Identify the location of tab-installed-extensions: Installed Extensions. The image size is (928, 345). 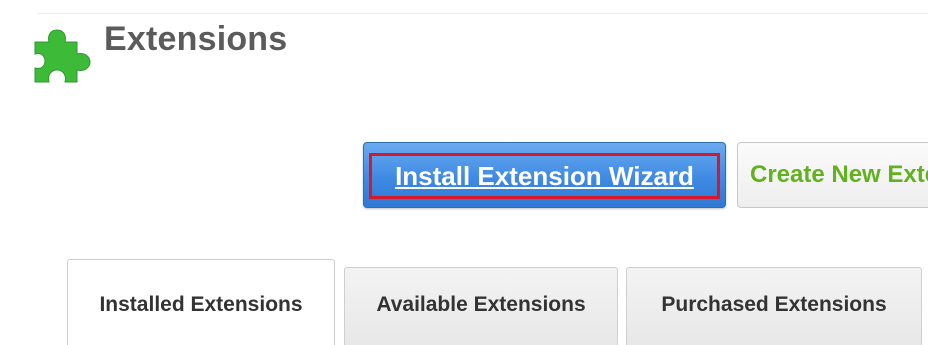
(201, 302).